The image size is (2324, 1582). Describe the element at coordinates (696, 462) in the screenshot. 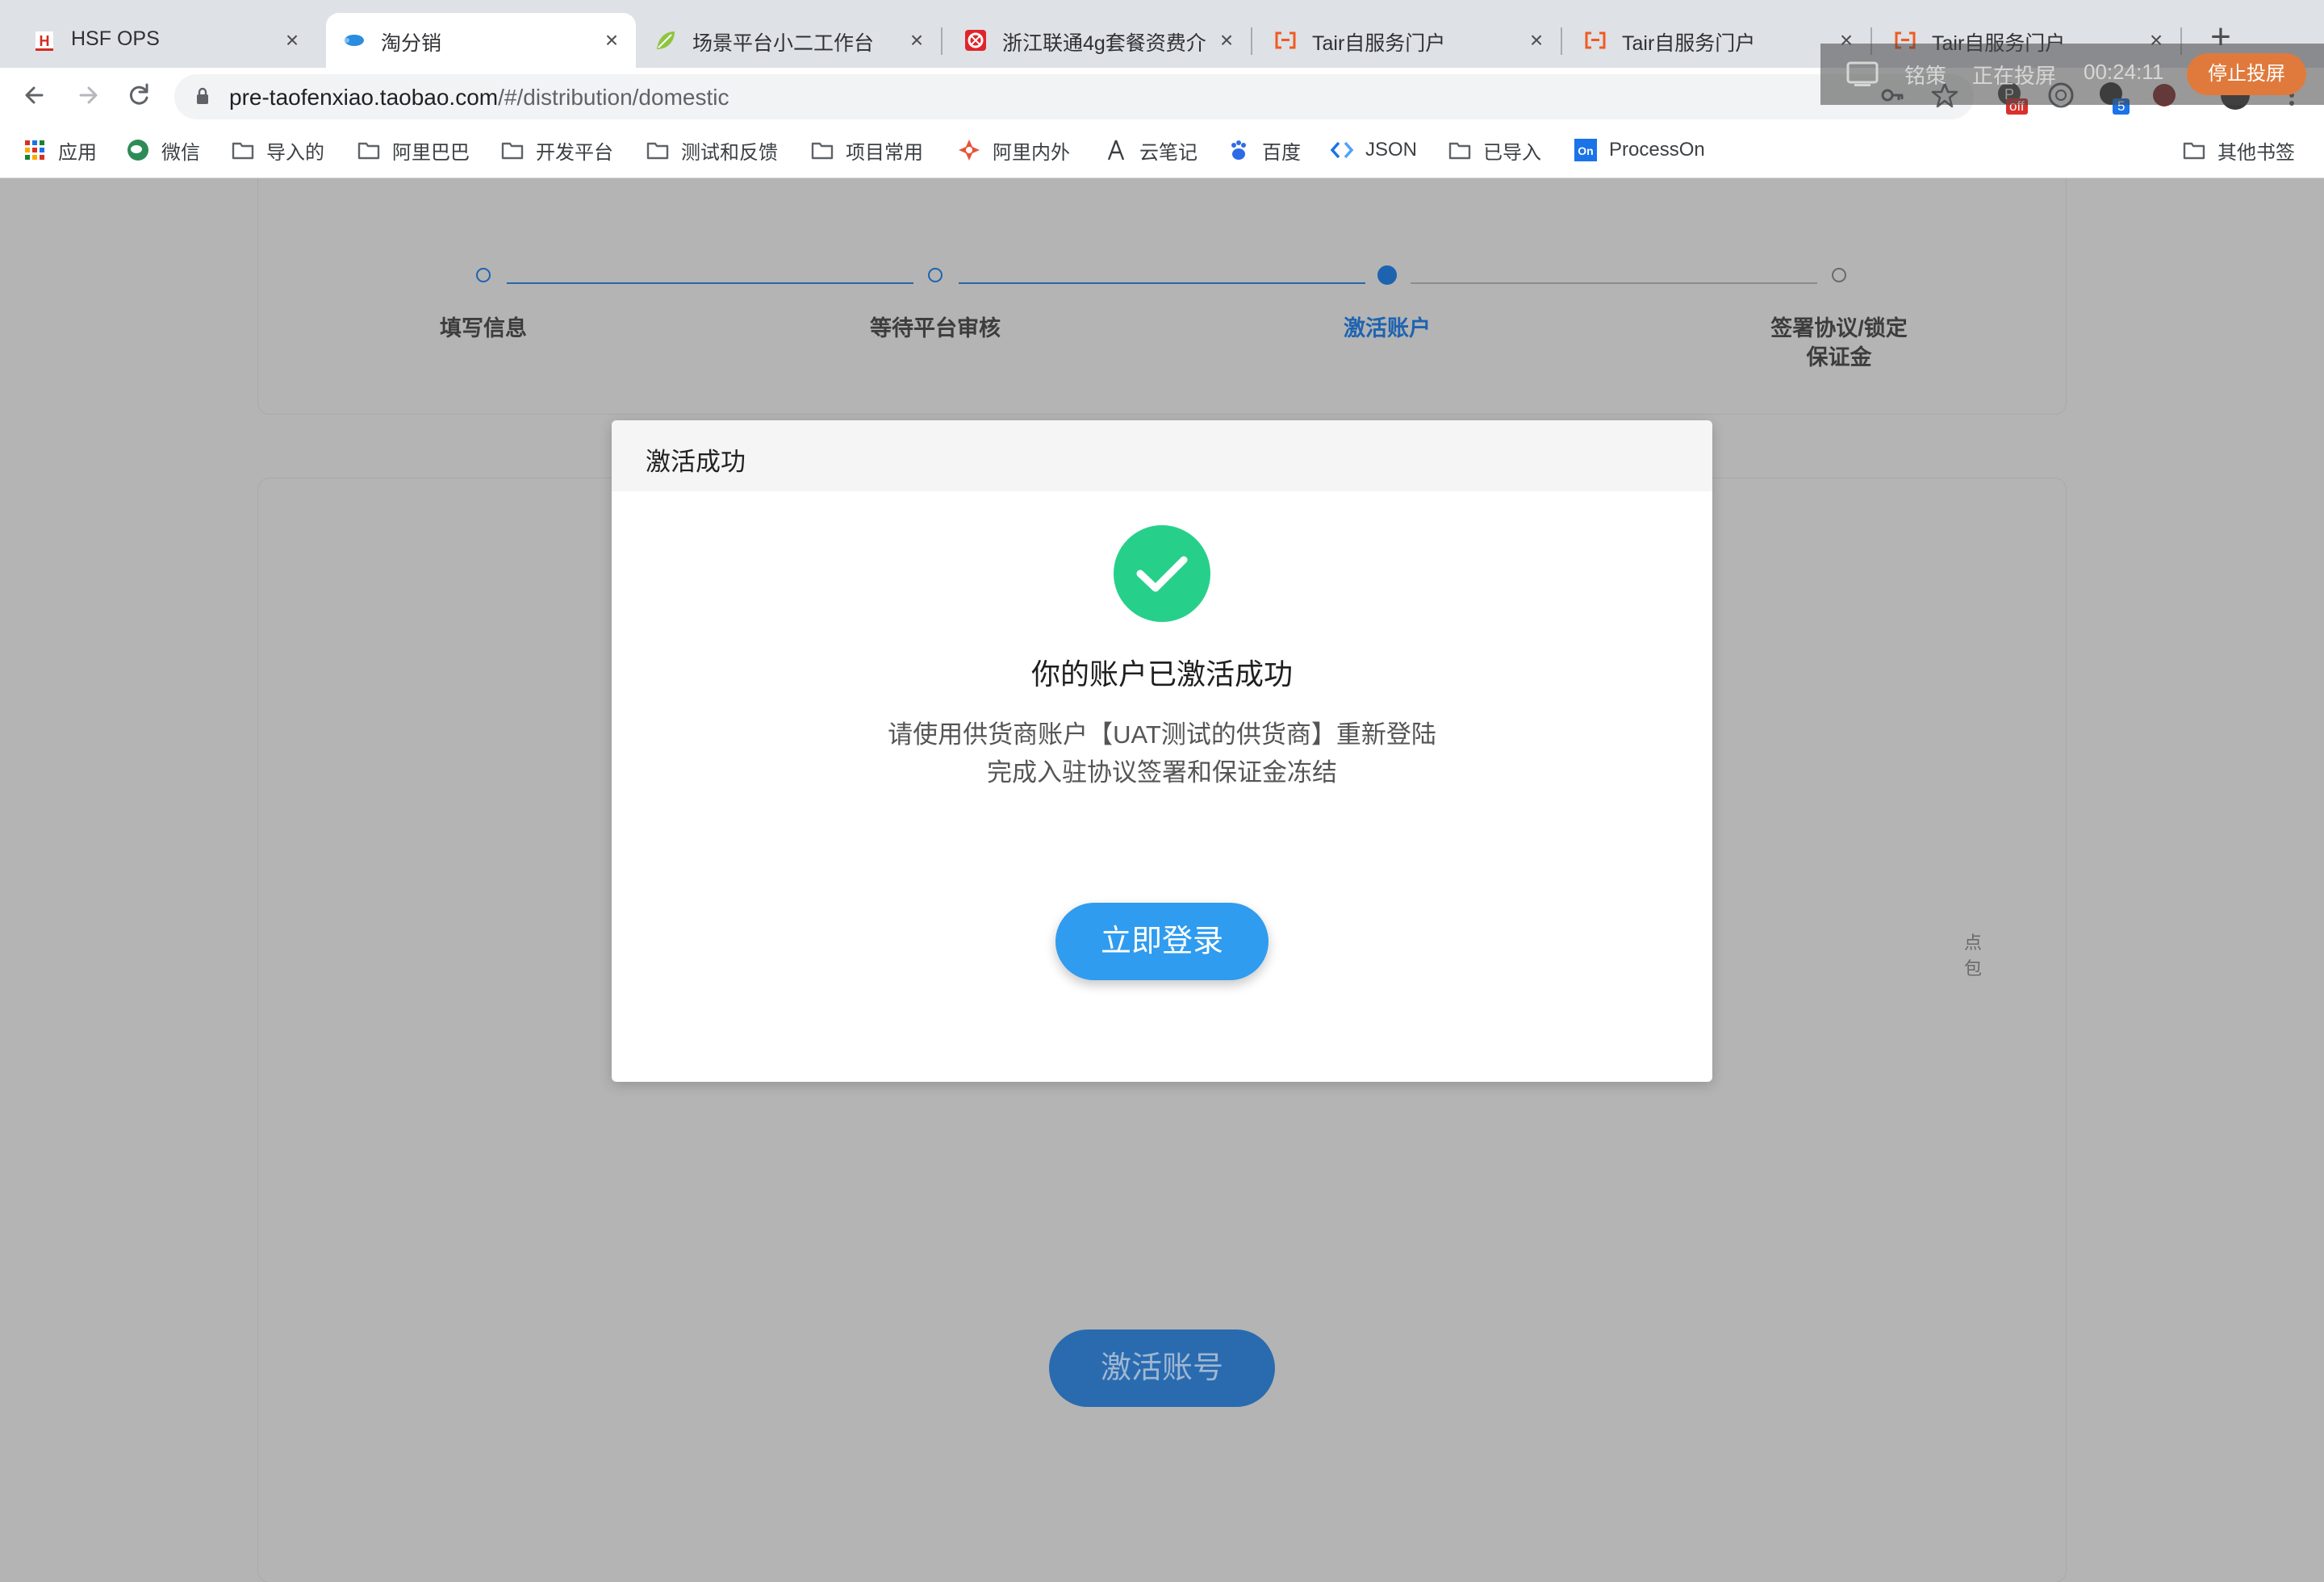

I see `modal-title: 激活成功` at that location.